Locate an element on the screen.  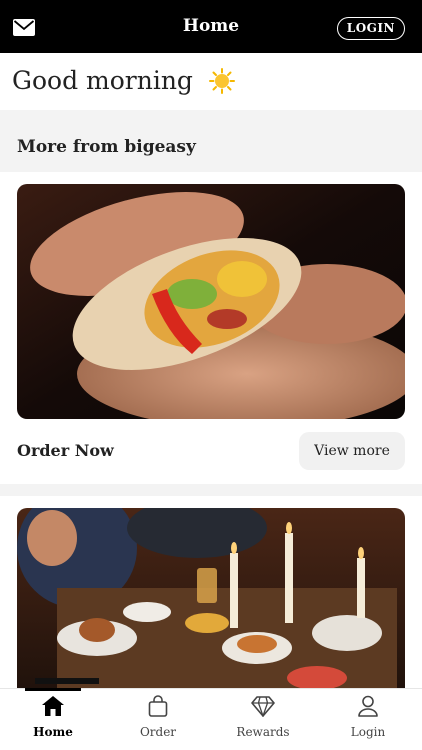
view-more-button: View more is located at coordinates (352, 451).